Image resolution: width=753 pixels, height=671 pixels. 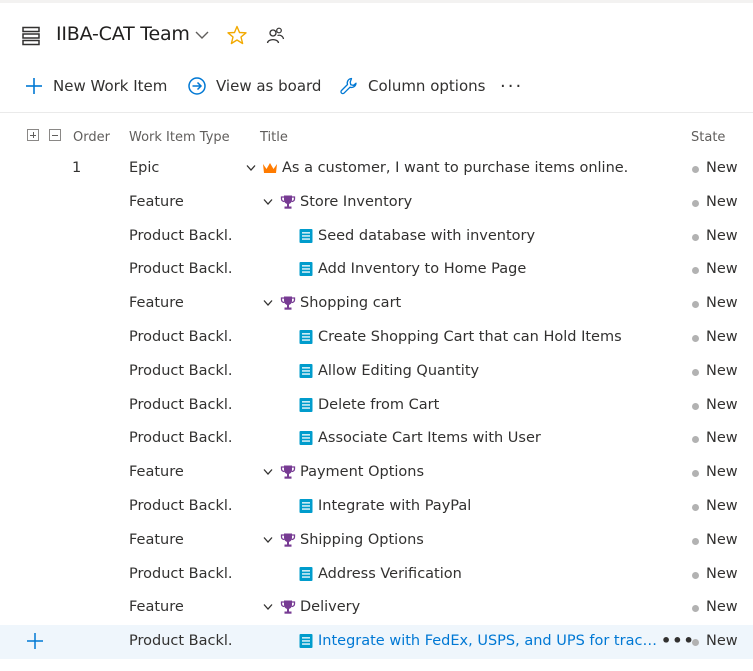 I want to click on table-row: Feature Delivery New, so click(x=376, y=608).